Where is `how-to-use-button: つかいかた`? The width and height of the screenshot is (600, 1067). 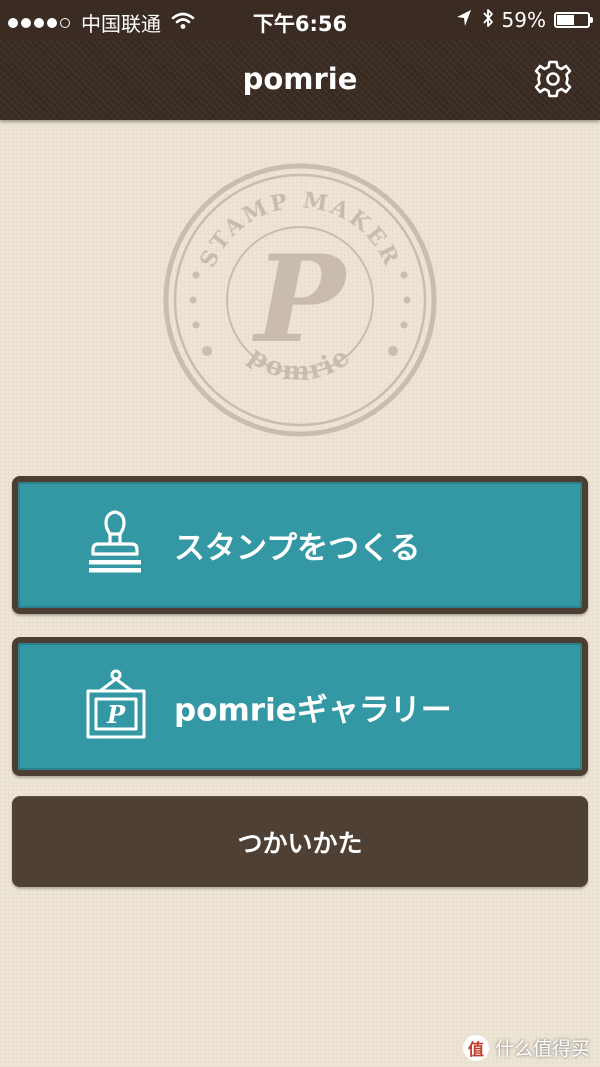 how-to-use-button: つかいかた is located at coordinates (300, 841).